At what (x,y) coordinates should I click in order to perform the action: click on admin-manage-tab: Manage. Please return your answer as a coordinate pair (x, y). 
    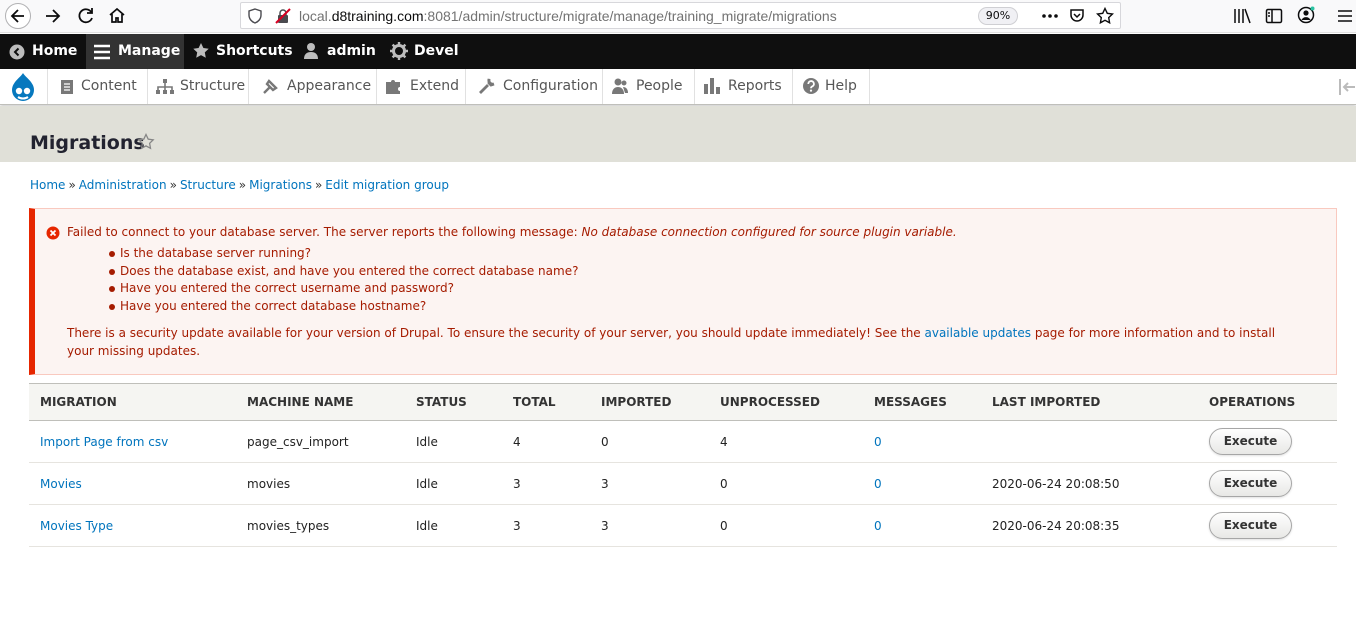
    Looking at the image, I should click on (135, 51).